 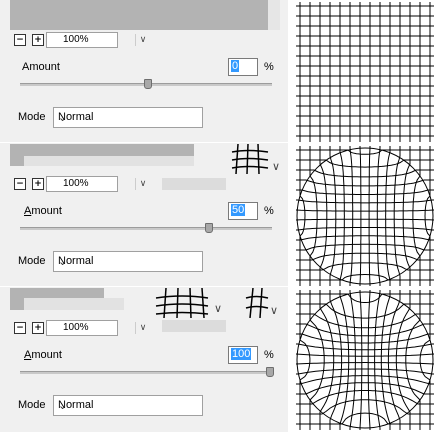 I want to click on amount-input: 50, so click(x=243, y=211).